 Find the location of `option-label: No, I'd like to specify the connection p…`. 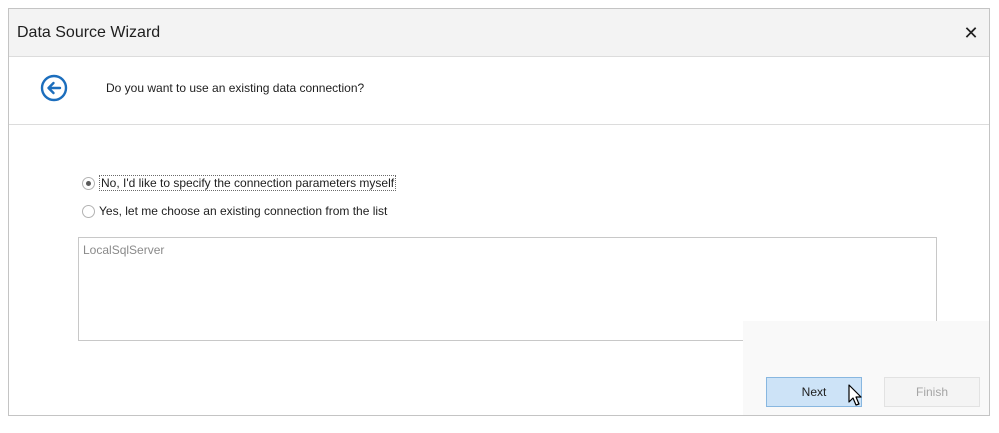

option-label: No, I'd like to specify the connection p… is located at coordinates (248, 183).